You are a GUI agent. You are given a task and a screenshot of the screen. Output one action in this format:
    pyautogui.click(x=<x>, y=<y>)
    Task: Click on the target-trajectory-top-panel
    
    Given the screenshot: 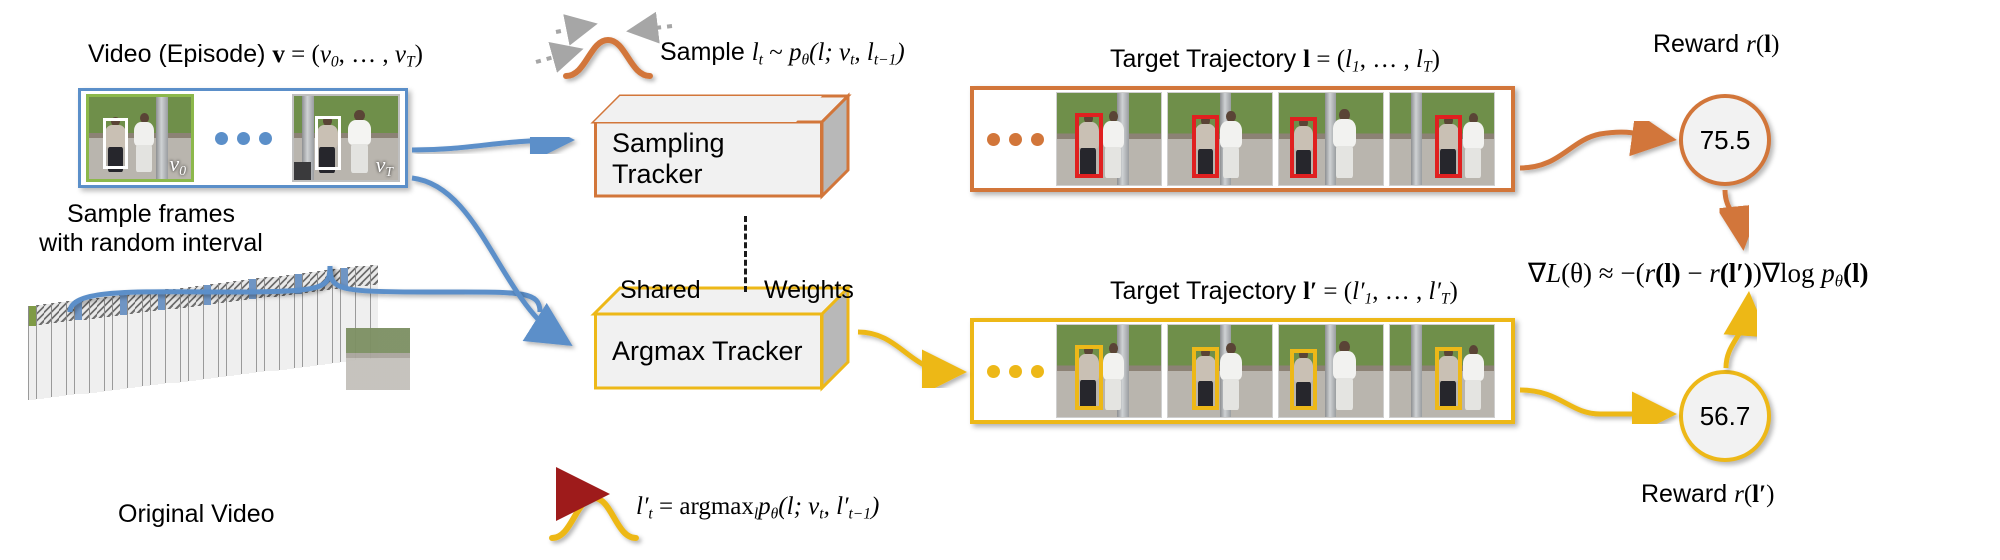 What is the action you would take?
    pyautogui.click(x=1242, y=139)
    